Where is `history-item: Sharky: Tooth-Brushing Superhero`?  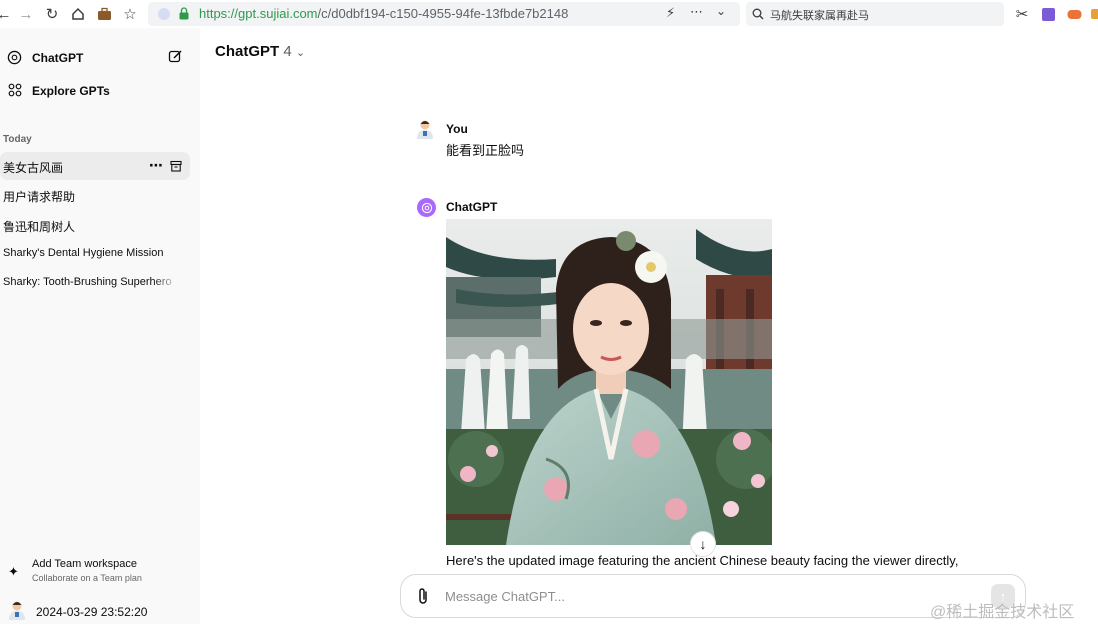 history-item: Sharky: Tooth-Brushing Superhero is located at coordinates (95, 283).